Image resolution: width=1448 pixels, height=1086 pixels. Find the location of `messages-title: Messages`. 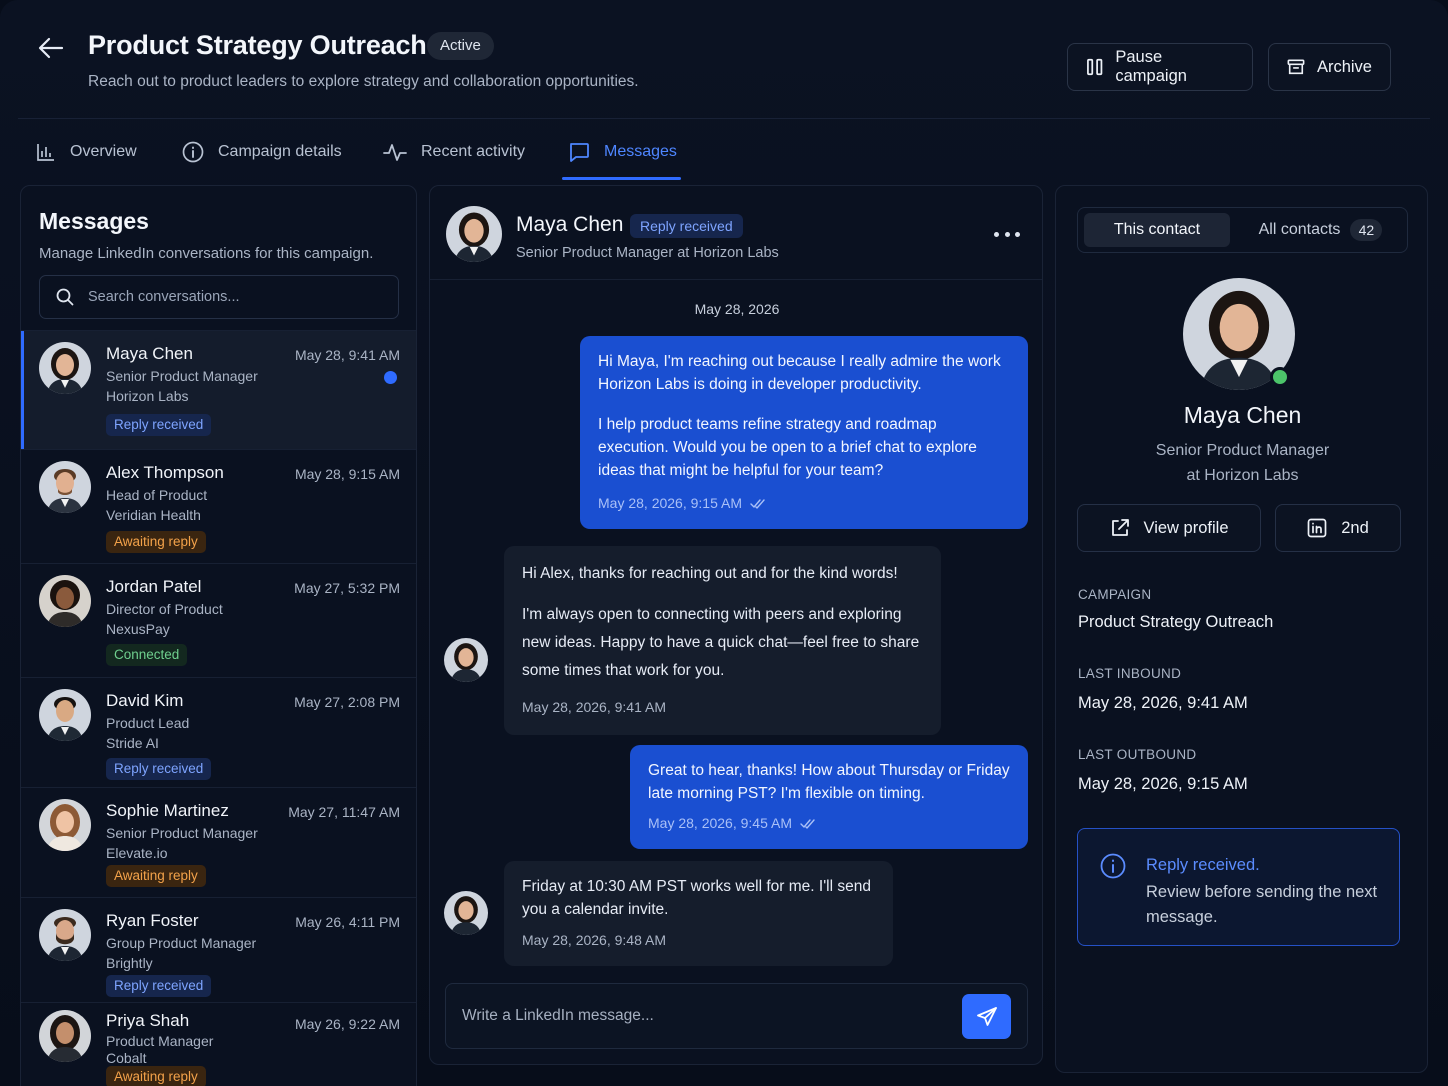

messages-title: Messages is located at coordinates (94, 221).